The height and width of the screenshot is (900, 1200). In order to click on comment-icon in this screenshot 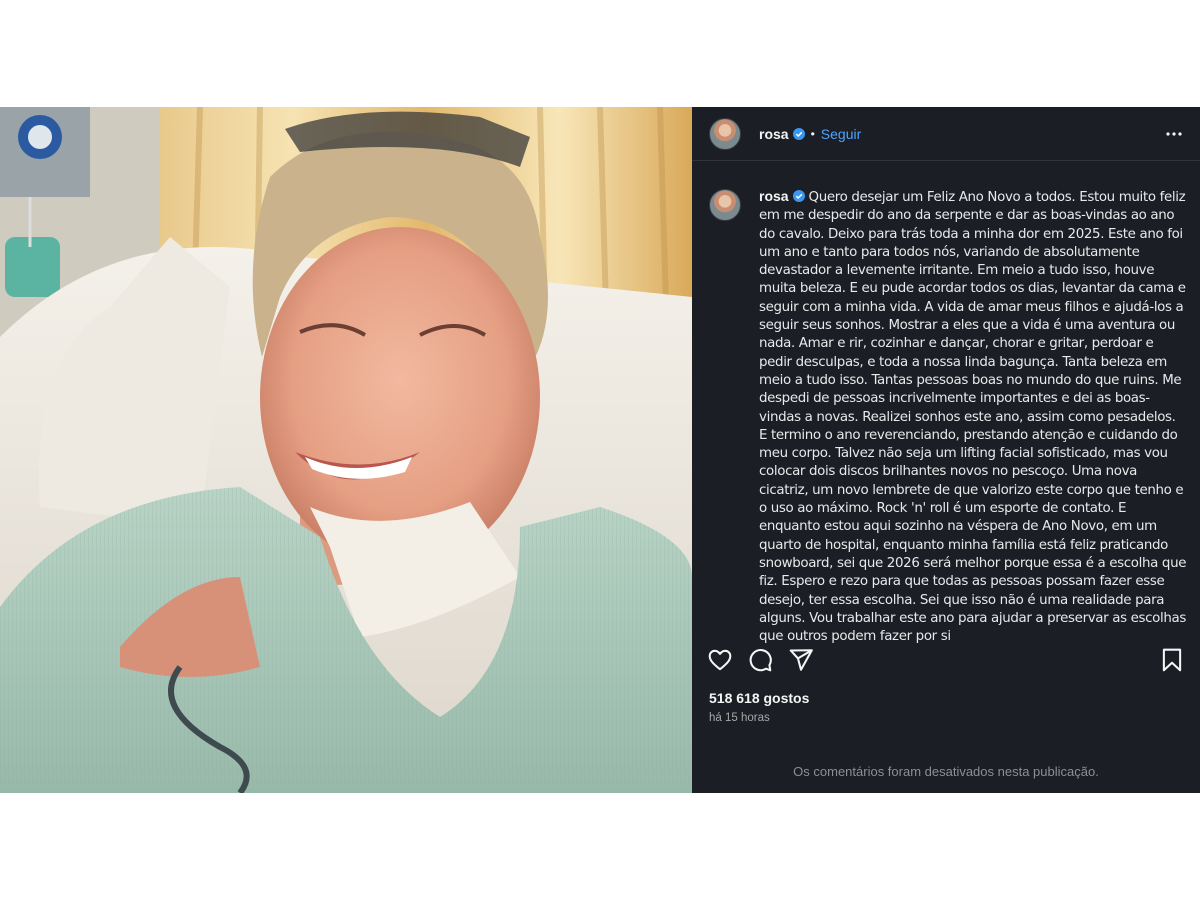, I will do `click(760, 660)`.